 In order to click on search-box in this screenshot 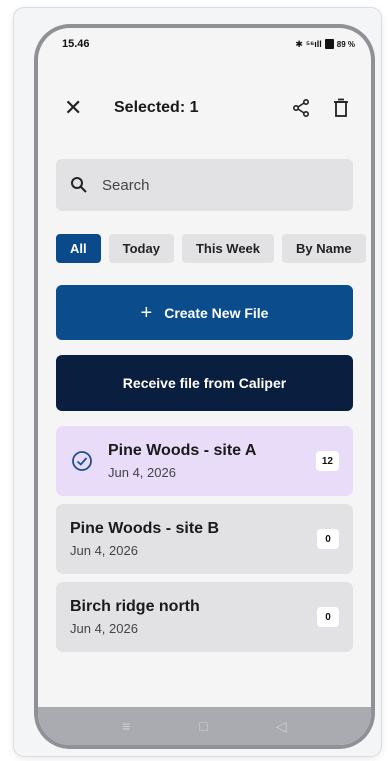, I will do `click(204, 185)`.